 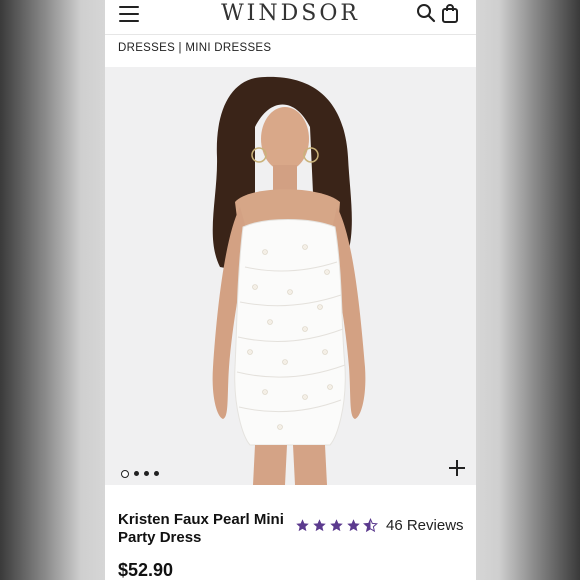 What do you see at coordinates (425, 525) in the screenshot?
I see `reviews-link: 46 Reviews` at bounding box center [425, 525].